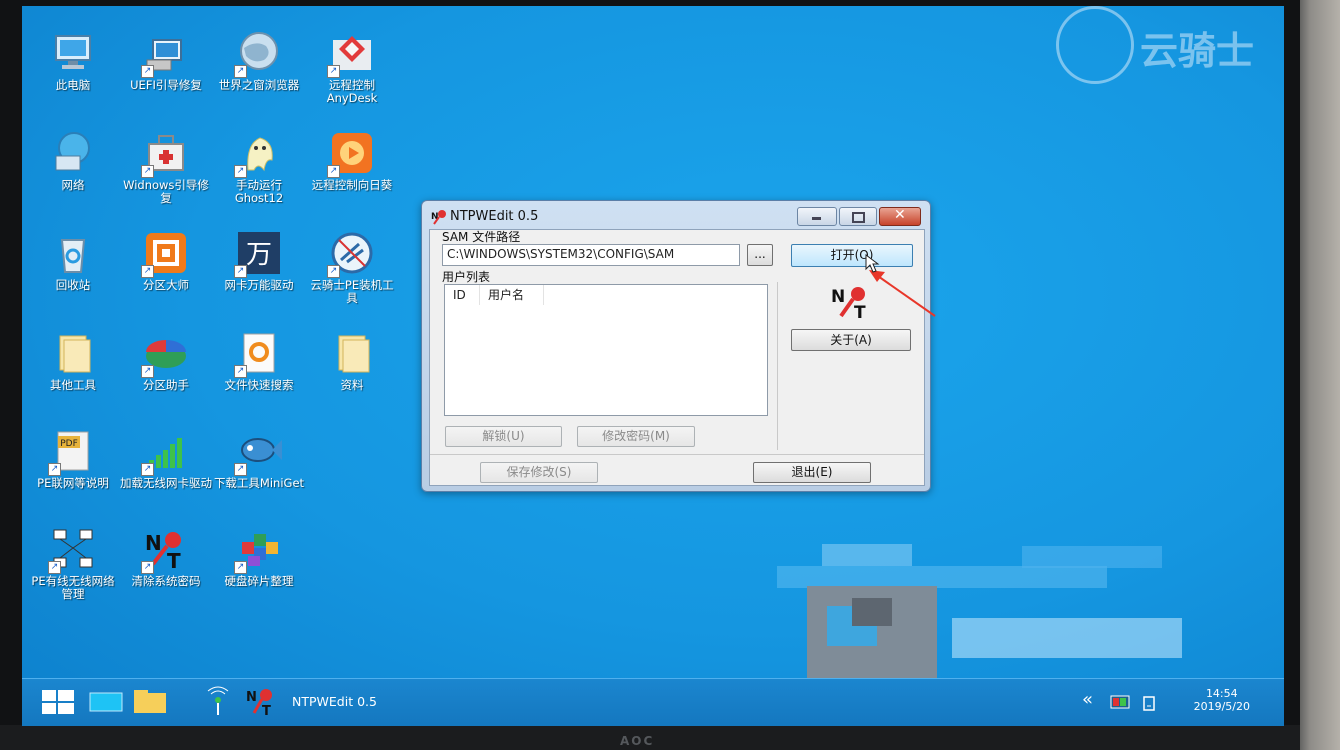 Image resolution: width=1340 pixels, height=750 pixels. I want to click on save-changes-button: 保存修改(S), so click(539, 472).